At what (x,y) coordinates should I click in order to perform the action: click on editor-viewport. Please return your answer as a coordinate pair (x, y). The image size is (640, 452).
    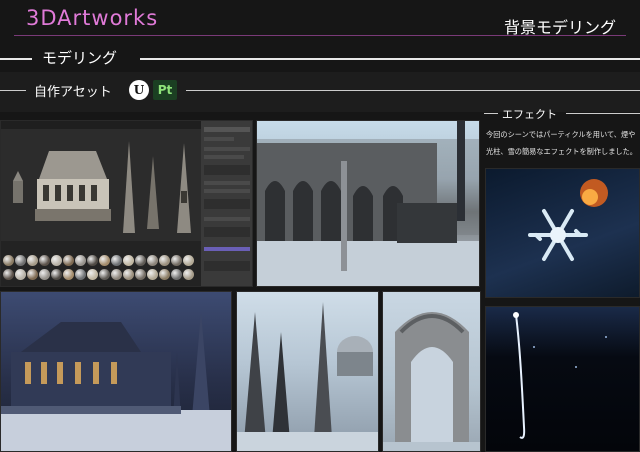
    Looking at the image, I should click on (101, 181).